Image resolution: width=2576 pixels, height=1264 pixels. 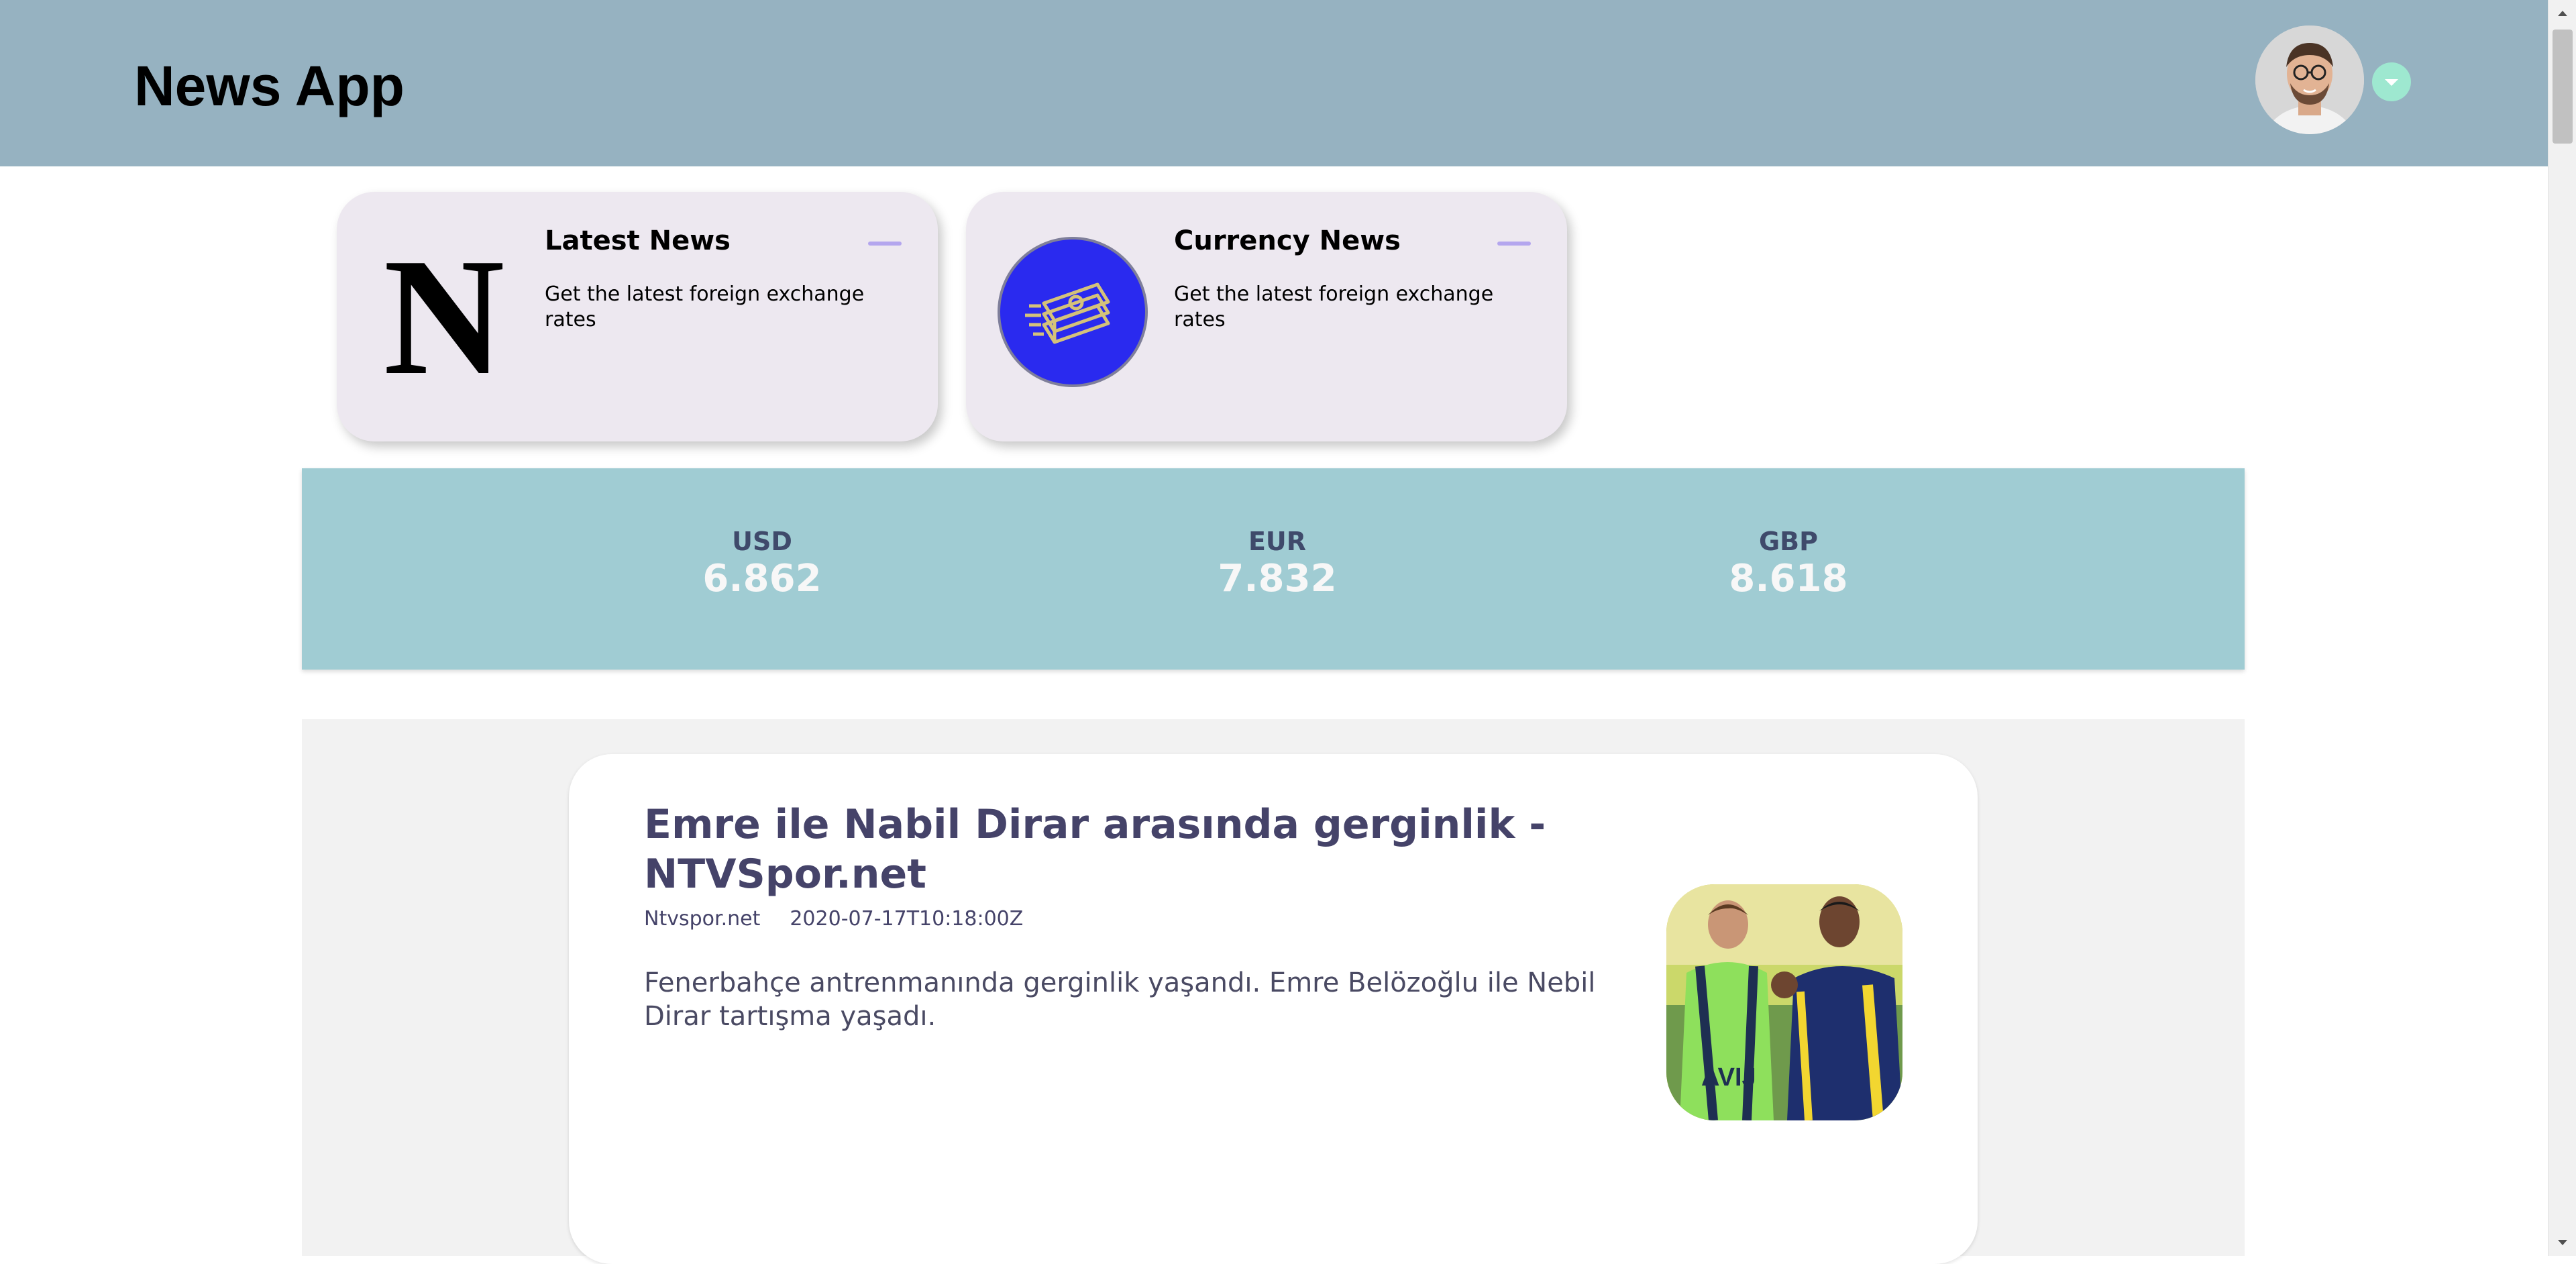 I want to click on profile-dropdown-button, so click(x=2391, y=81).